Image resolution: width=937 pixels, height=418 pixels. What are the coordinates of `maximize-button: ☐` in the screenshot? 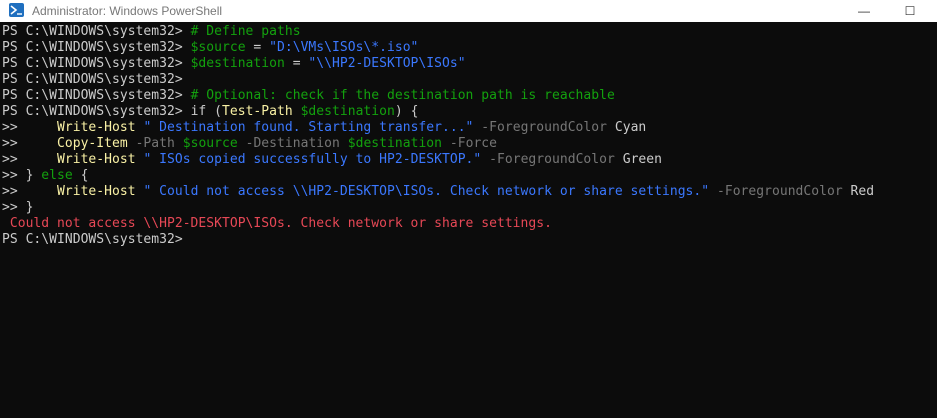 It's located at (910, 11).